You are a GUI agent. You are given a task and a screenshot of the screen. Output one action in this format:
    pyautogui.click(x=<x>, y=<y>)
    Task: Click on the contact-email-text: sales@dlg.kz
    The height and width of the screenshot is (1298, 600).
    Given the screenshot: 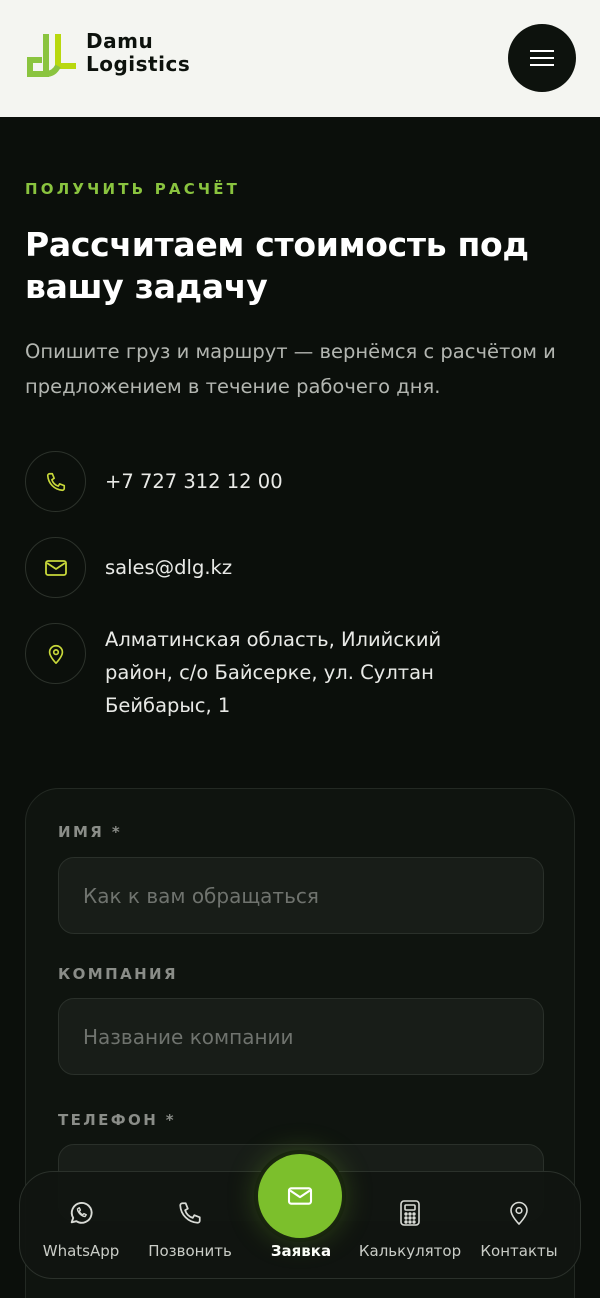 What is the action you would take?
    pyautogui.click(x=168, y=567)
    